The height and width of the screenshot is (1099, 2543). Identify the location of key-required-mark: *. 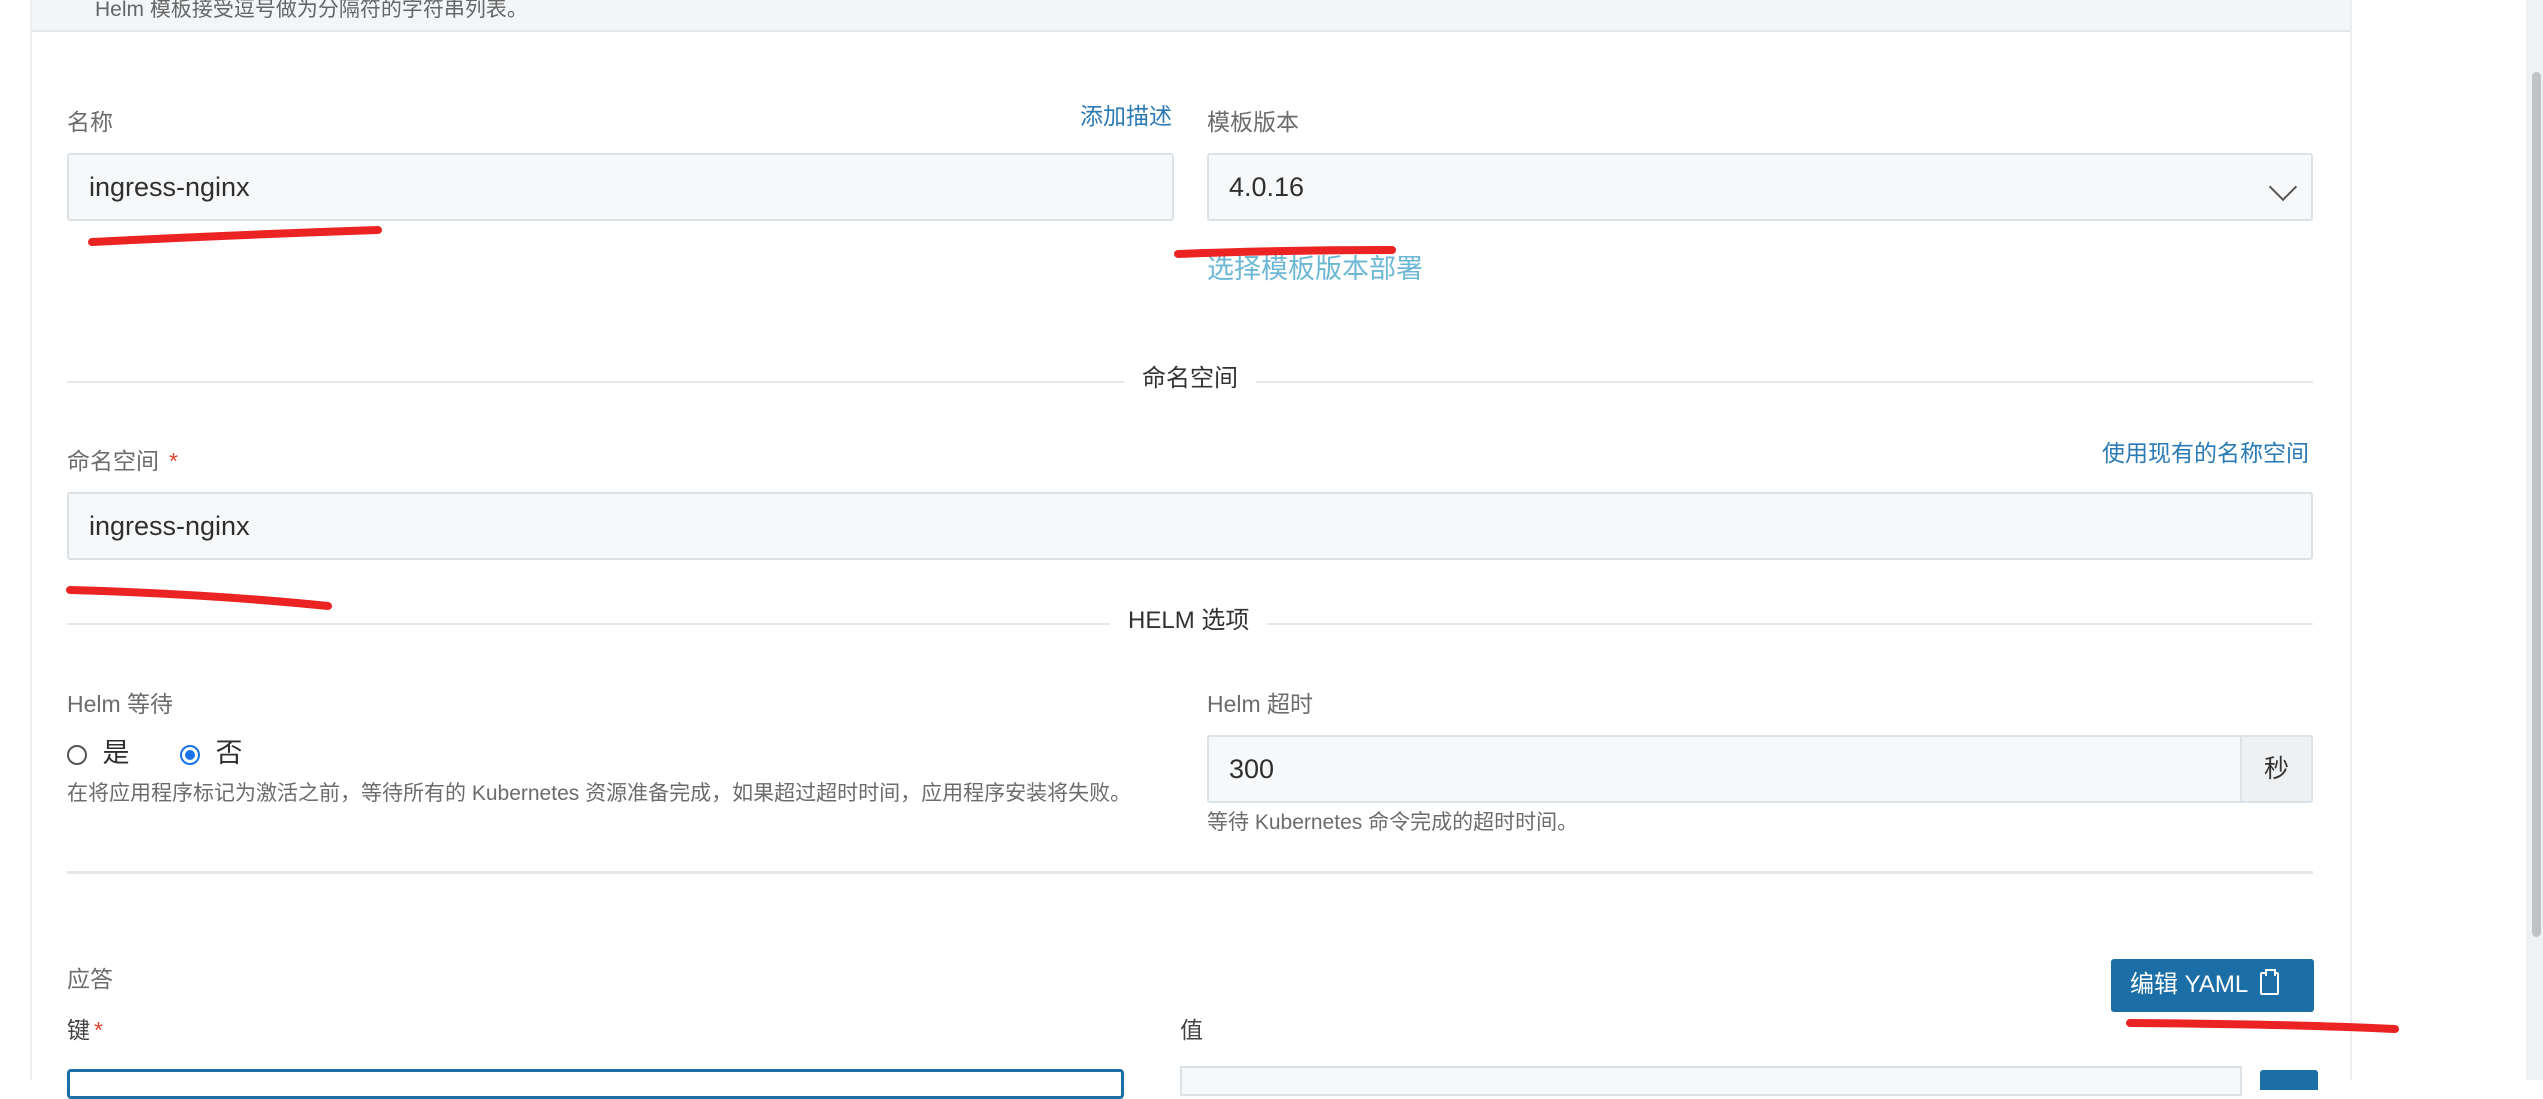
(98, 1030).